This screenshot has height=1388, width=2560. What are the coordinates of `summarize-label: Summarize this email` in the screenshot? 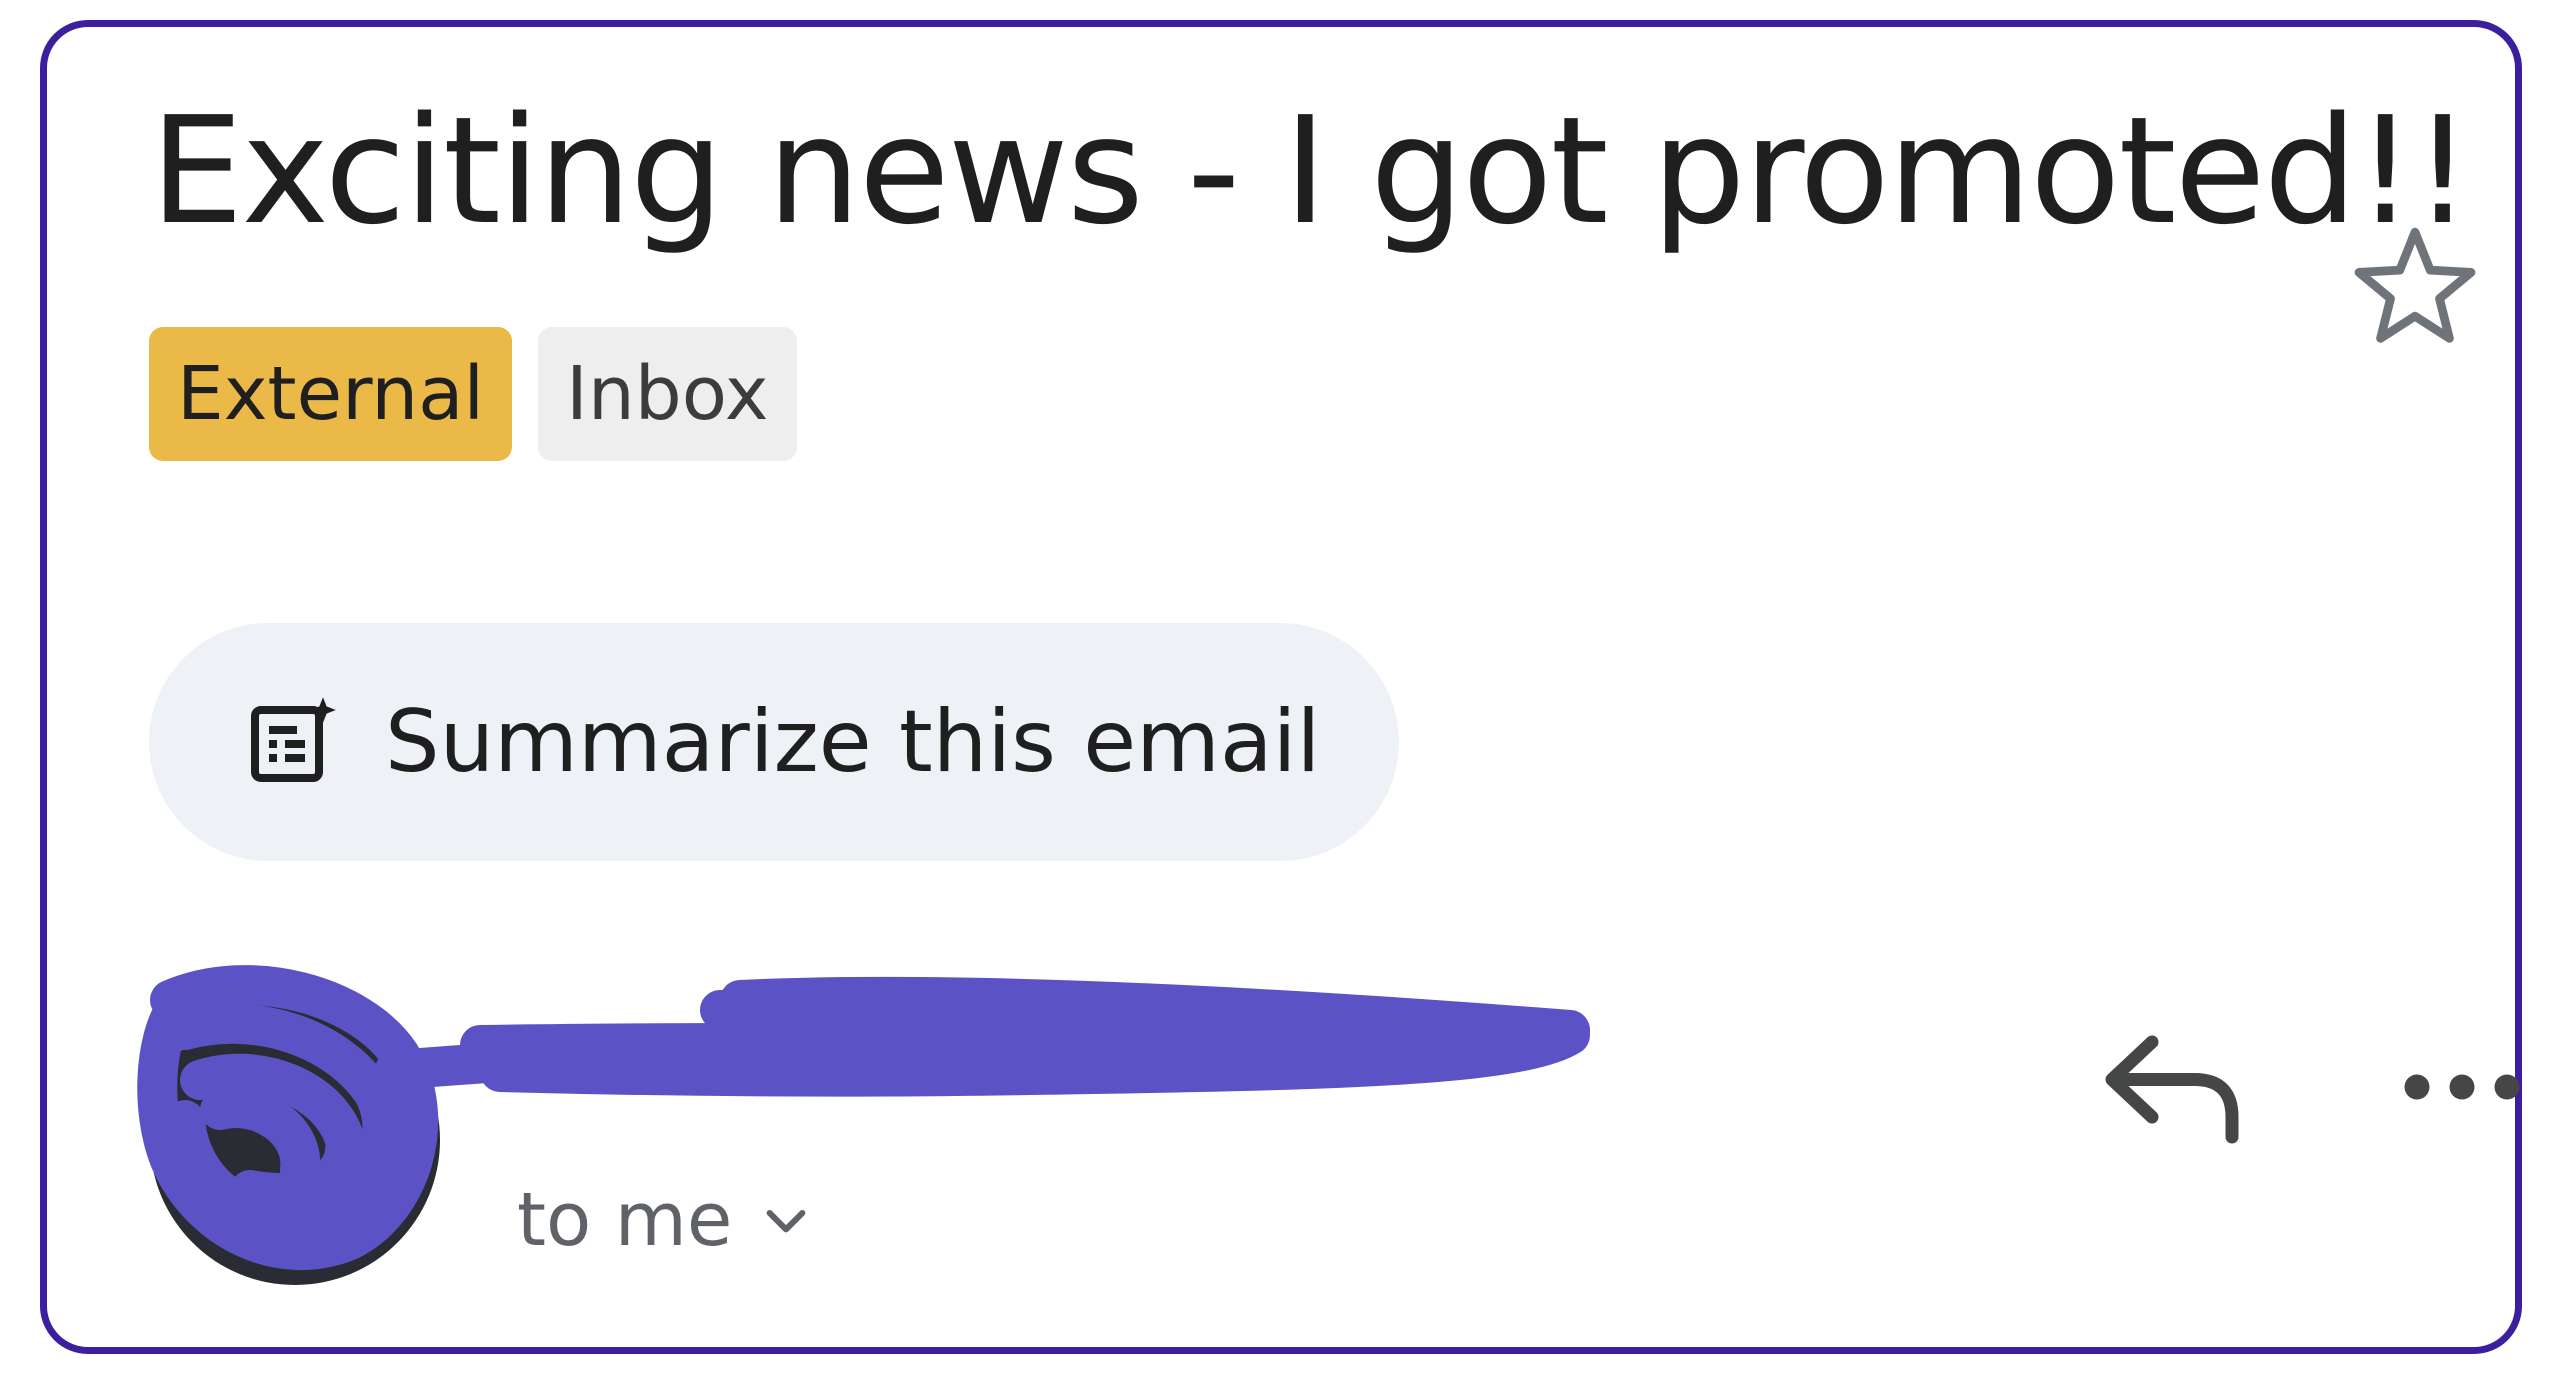 It's located at (853, 742).